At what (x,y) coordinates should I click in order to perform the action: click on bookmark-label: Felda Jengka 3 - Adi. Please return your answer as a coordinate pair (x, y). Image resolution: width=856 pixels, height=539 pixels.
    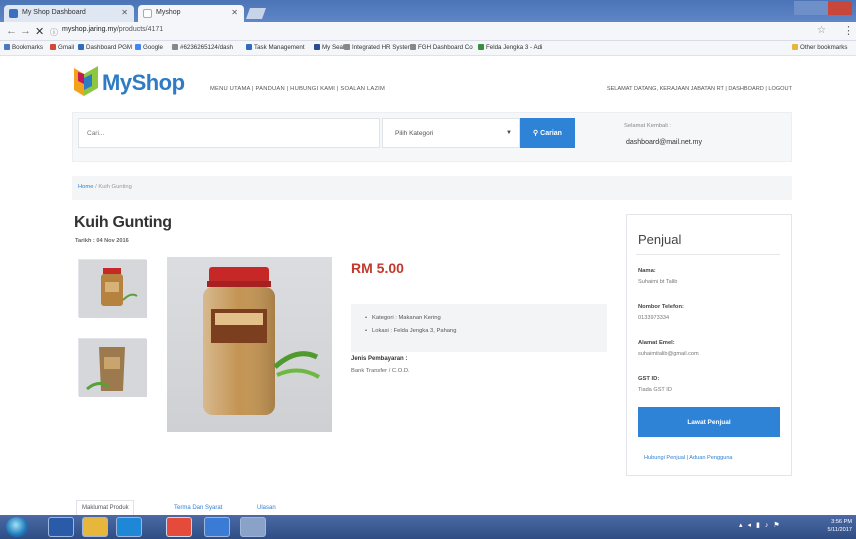
    Looking at the image, I should click on (514, 47).